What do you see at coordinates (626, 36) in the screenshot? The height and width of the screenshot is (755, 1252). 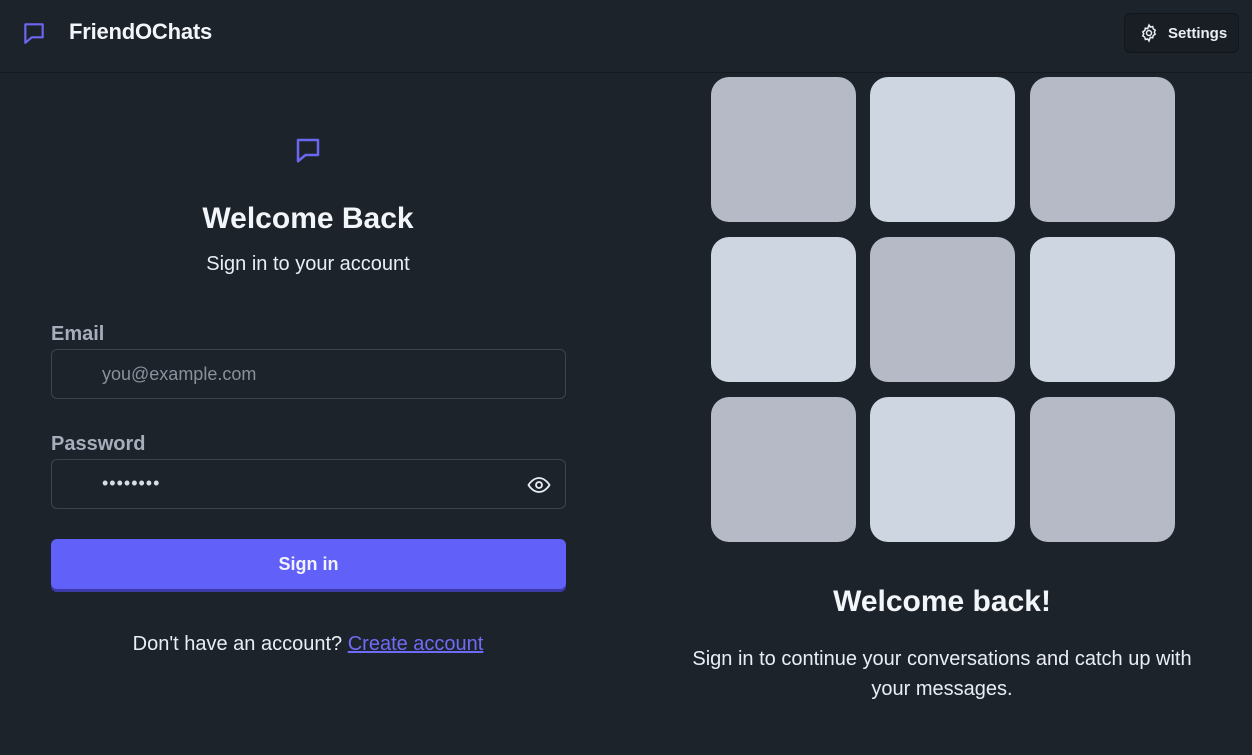 I see `top-navbar: FriendOChats Settings` at bounding box center [626, 36].